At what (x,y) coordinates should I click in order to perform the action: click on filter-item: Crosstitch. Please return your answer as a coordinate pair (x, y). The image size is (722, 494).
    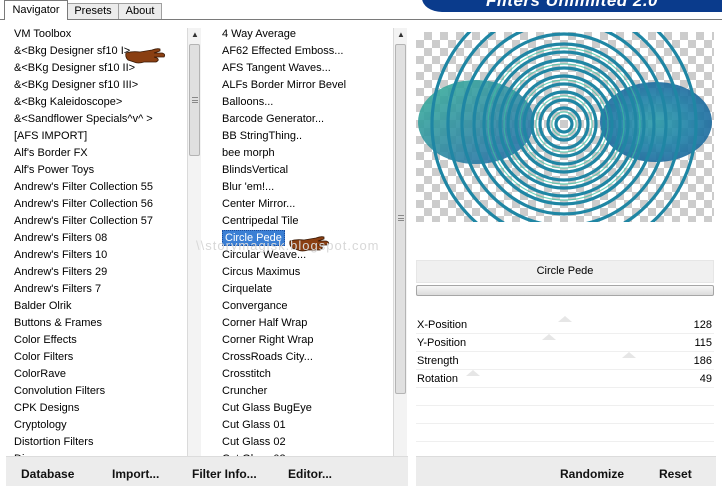
    Looking at the image, I should click on (306, 374).